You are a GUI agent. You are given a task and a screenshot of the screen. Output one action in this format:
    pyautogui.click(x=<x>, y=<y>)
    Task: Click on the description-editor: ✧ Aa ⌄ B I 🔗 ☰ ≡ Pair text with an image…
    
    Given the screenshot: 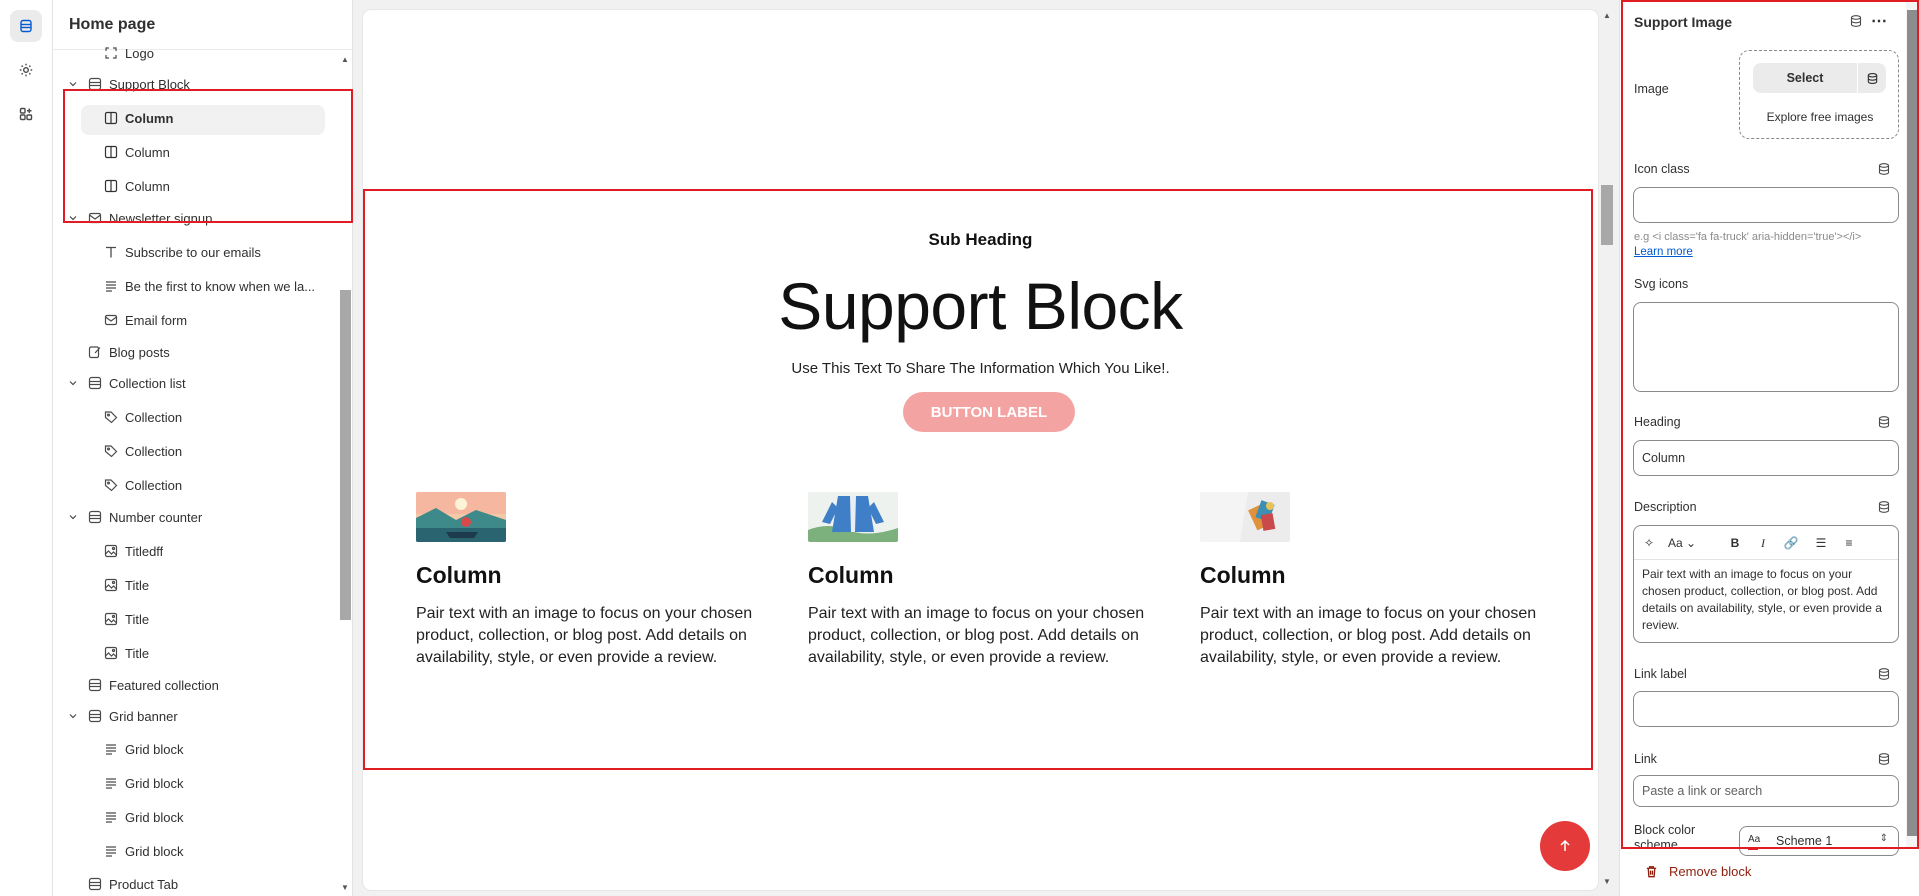 What is the action you would take?
    pyautogui.click(x=1766, y=584)
    